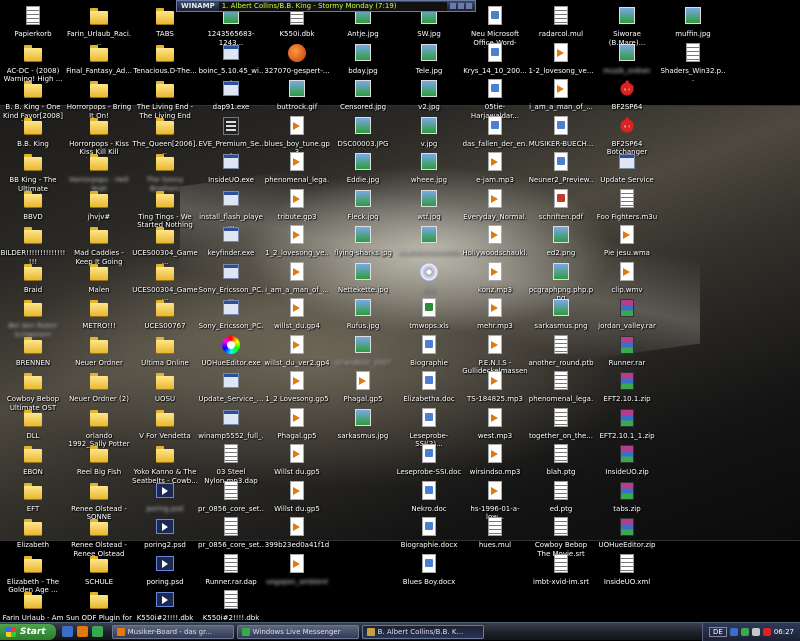 This screenshot has height=641, width=800. What do you see at coordinates (627, 289) in the screenshot?
I see `desktop-icon-label: clip.wmv` at bounding box center [627, 289].